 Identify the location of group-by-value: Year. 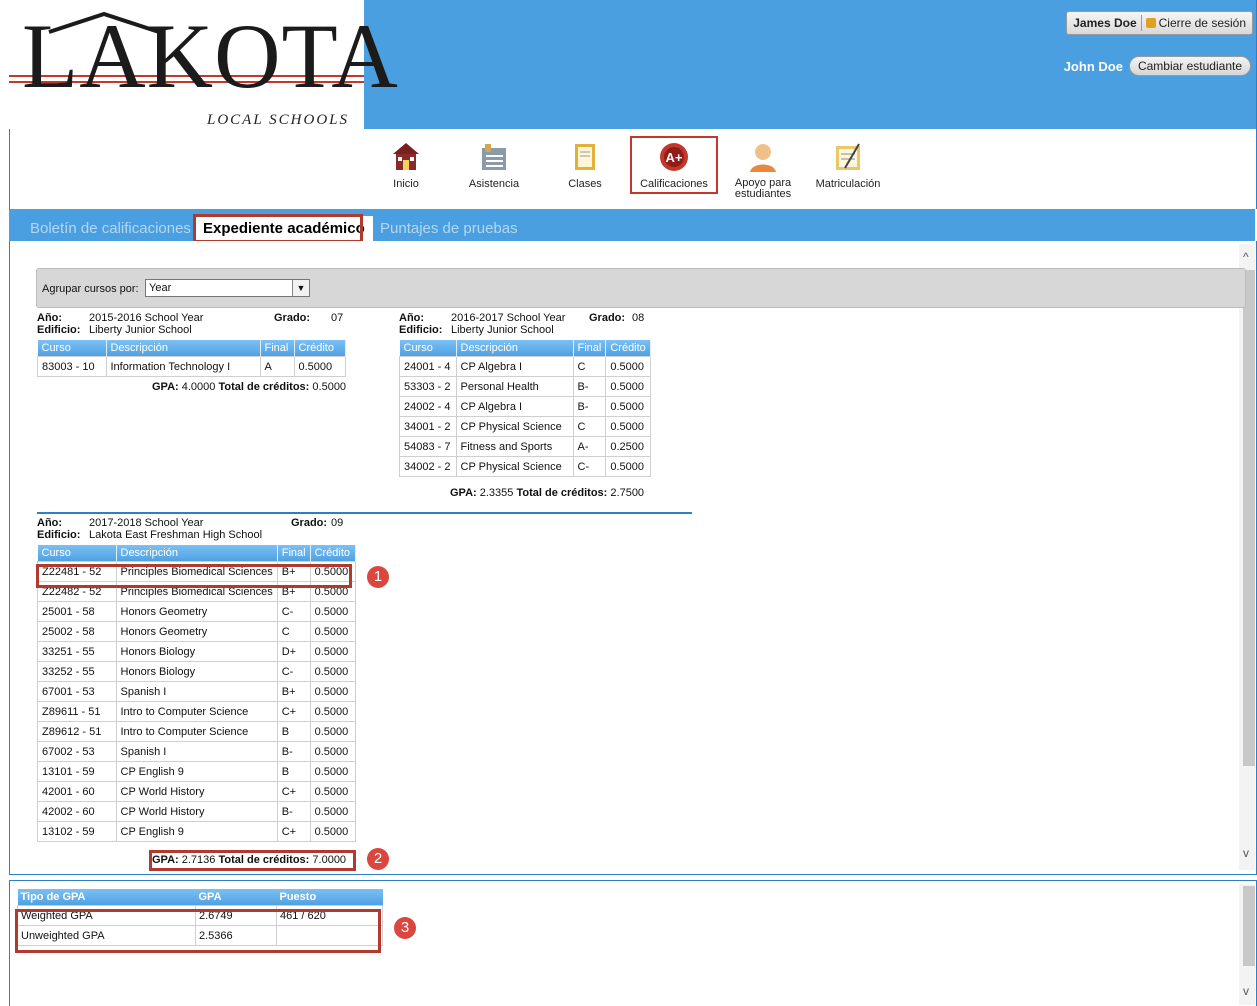
(160, 288).